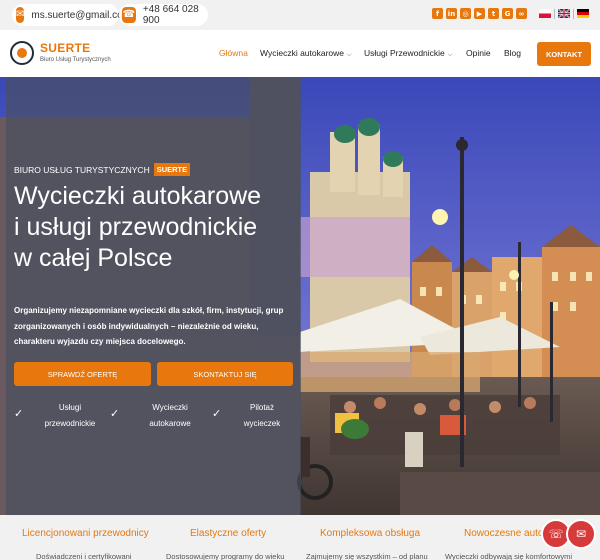  I want to click on instagram-icon: ◎, so click(465, 13).